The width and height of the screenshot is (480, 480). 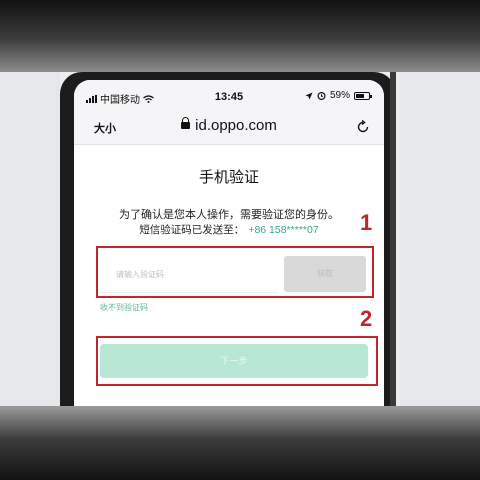 I want to click on status-bar: 中国移动 13:45 59%, so click(x=229, y=95).